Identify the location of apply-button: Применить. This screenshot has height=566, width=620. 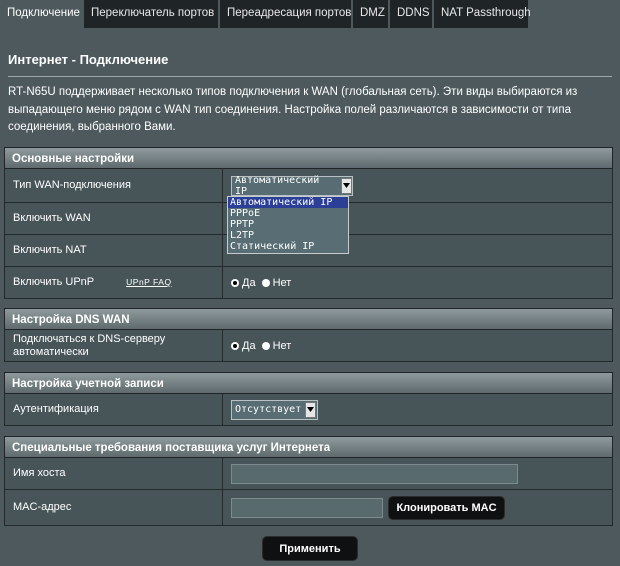
(310, 548).